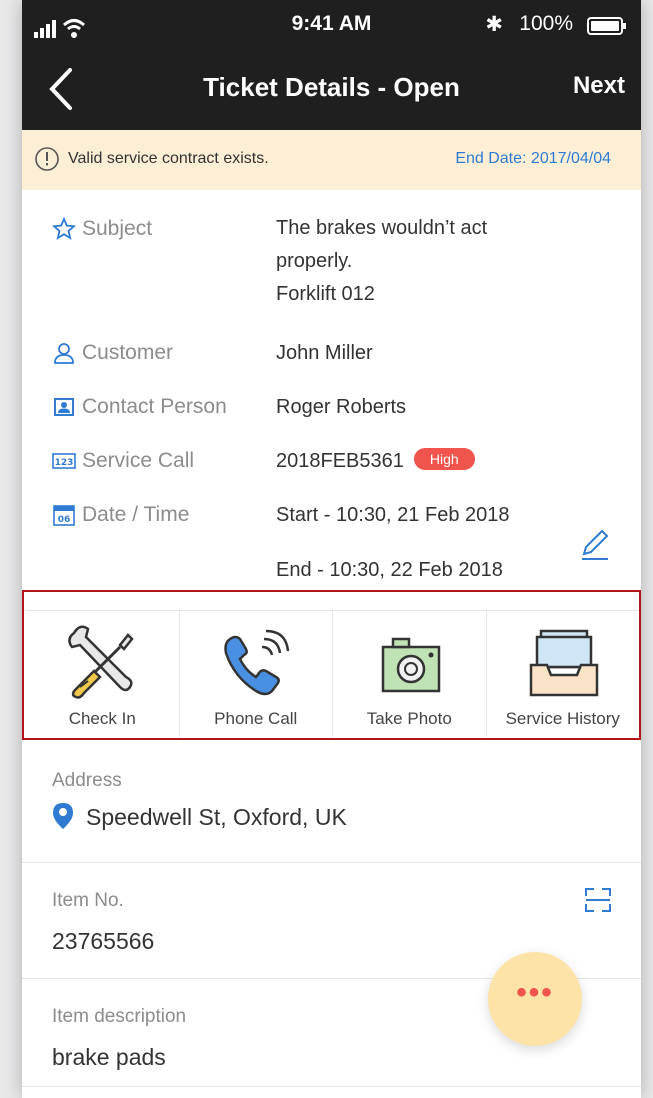 The image size is (653, 1098). I want to click on banner-end-date: End Date: 2017/04/04, so click(533, 159).